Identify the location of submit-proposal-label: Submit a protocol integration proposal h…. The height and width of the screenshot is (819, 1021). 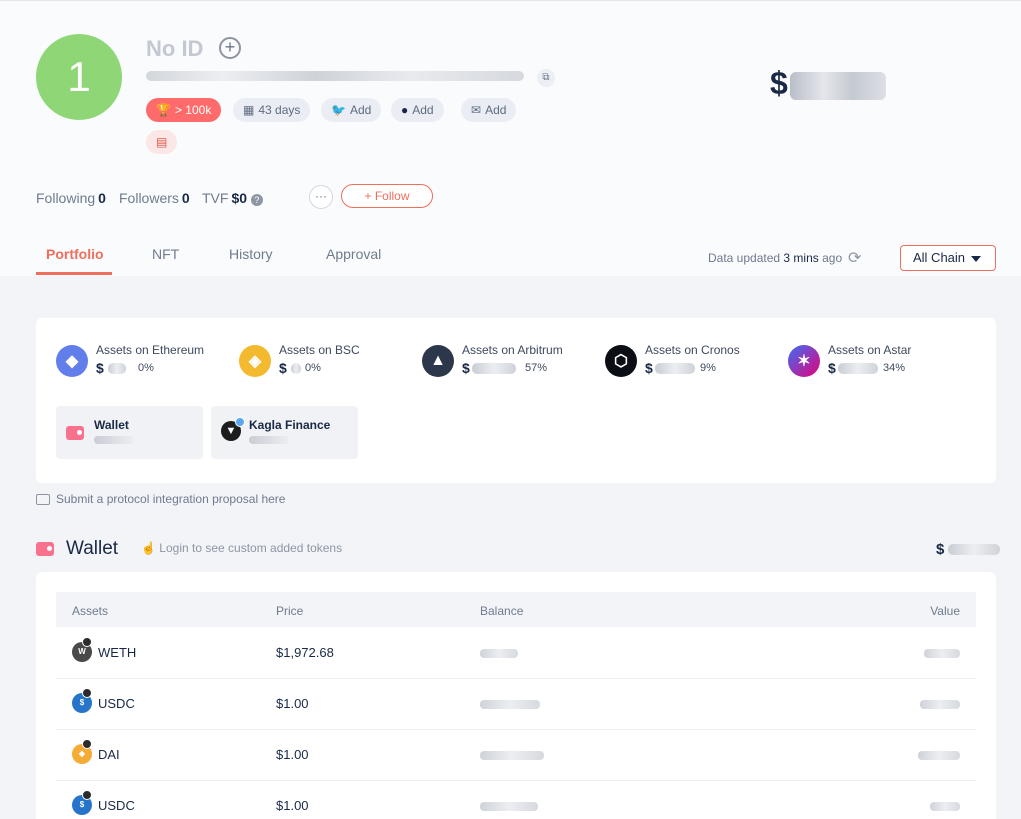
(171, 499).